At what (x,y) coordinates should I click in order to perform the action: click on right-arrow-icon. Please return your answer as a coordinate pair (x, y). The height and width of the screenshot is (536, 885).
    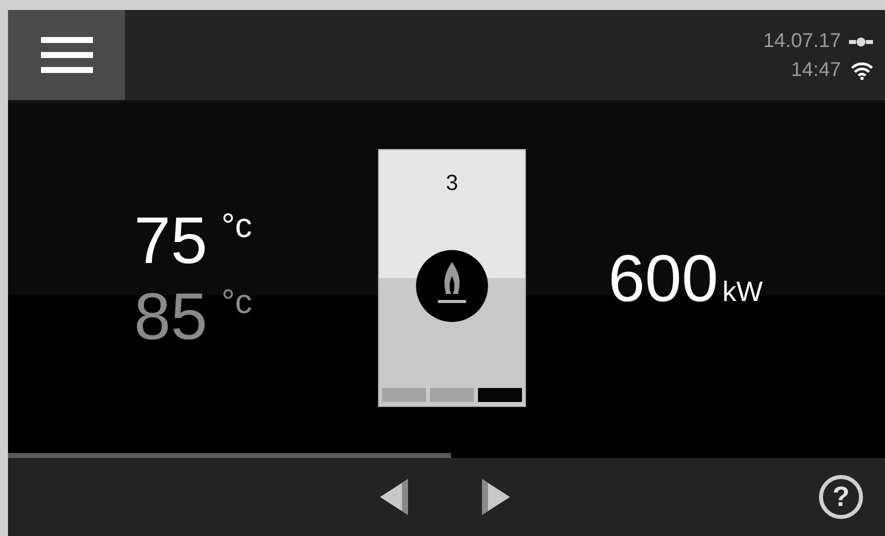
    Looking at the image, I should click on (495, 497).